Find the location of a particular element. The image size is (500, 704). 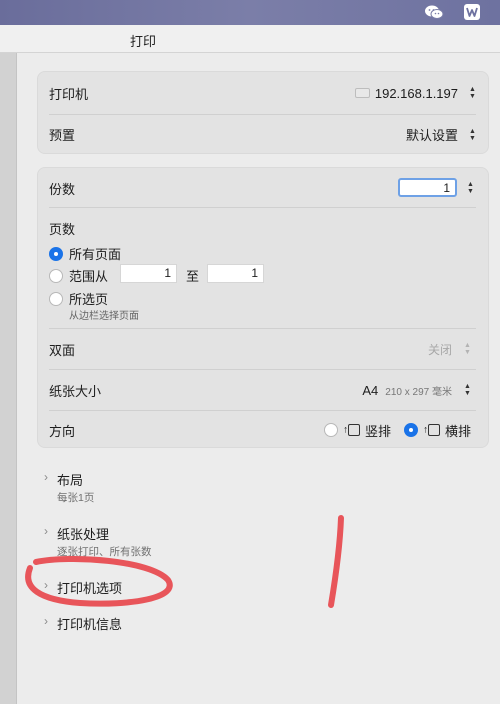

landscape-icon: ↑ is located at coordinates (431, 430).